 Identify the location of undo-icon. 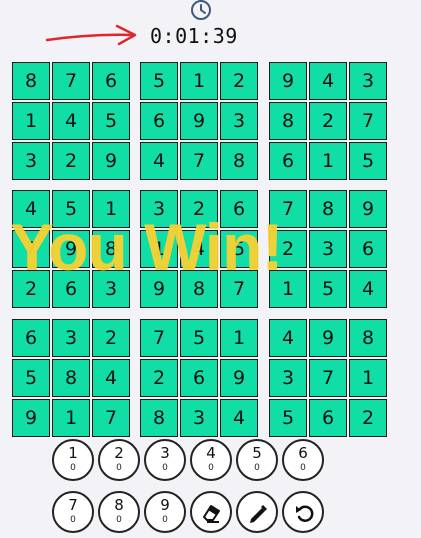
(304, 515).